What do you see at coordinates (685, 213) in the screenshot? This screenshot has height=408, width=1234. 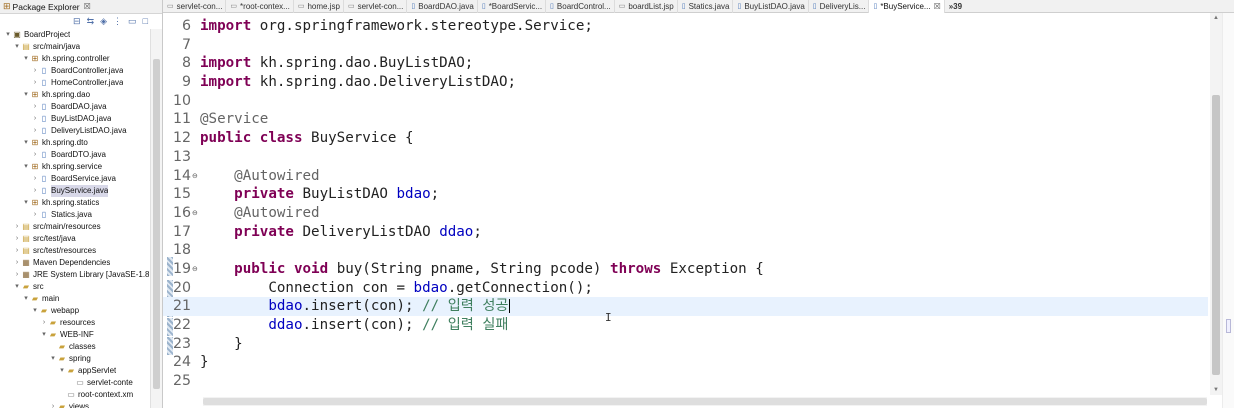 I see `code-line: 16 ⊖ @Autowired` at bounding box center [685, 213].